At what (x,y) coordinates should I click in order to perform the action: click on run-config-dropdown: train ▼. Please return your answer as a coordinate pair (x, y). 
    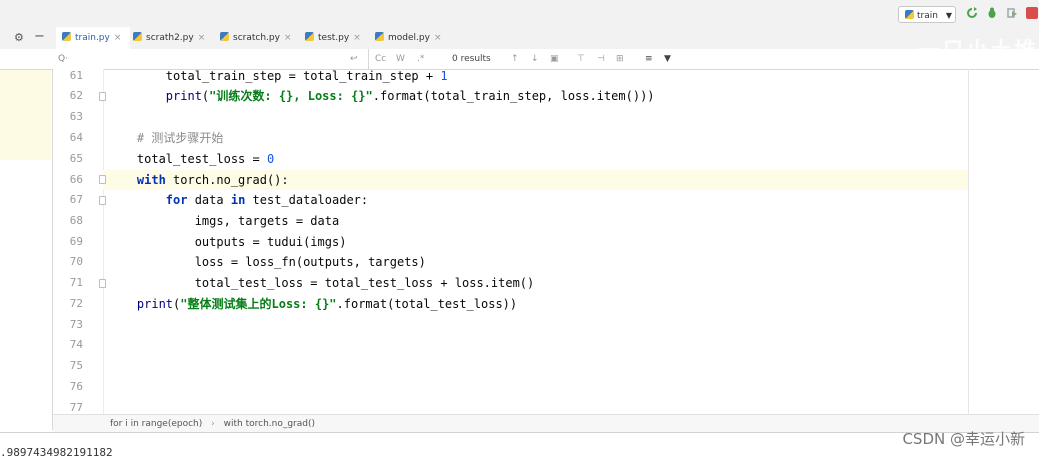
    Looking at the image, I should click on (927, 14).